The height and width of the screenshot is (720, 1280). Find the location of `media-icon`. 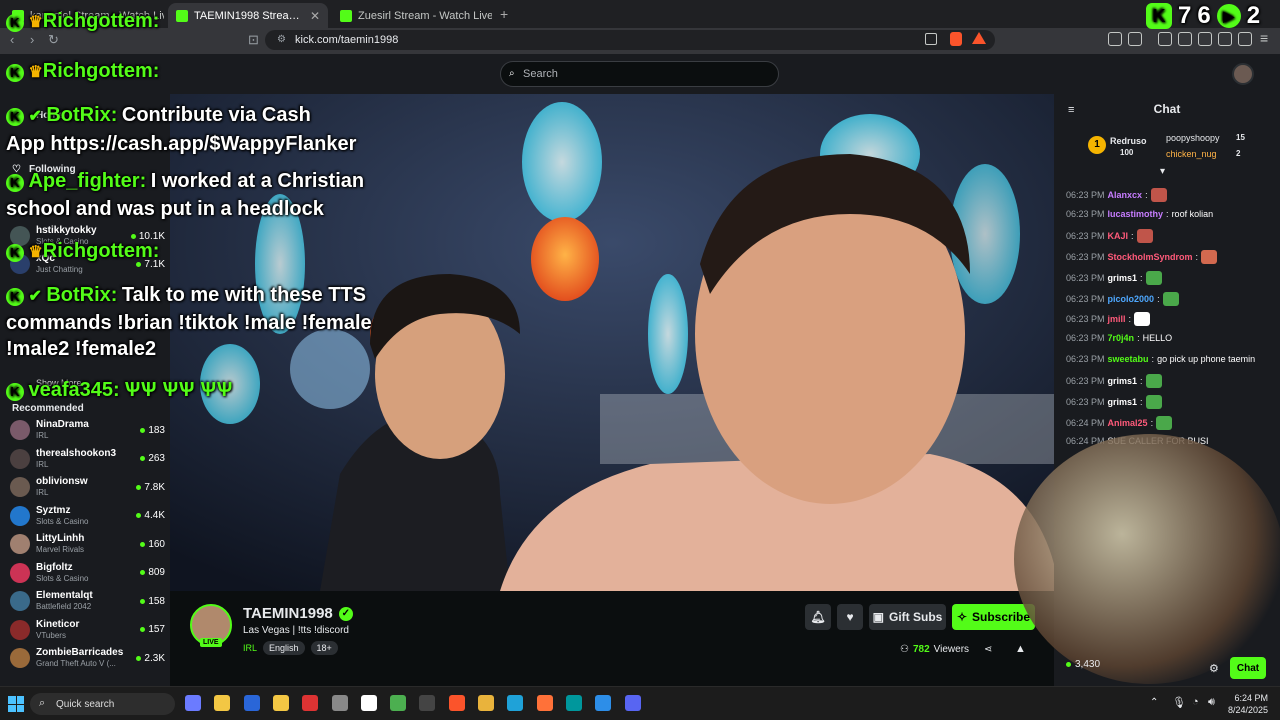

media-icon is located at coordinates (1165, 39).